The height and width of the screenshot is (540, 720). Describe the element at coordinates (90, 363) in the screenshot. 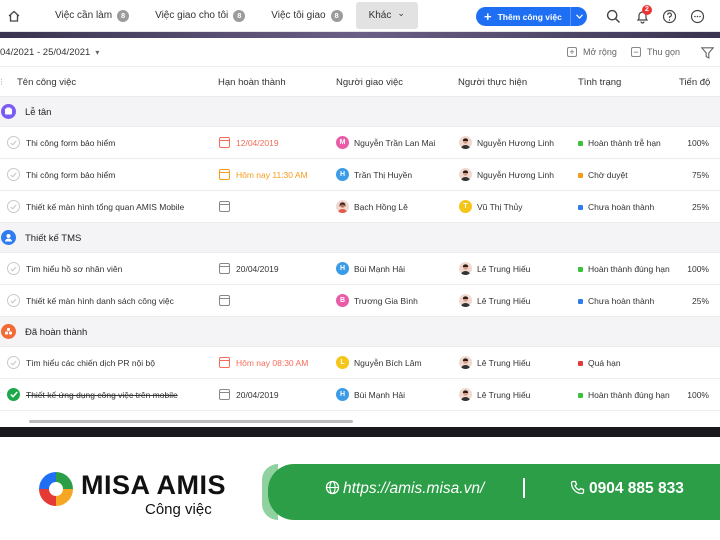

I see `task-name: Tìm hiểu các chiến dịch PR nội bộ` at that location.